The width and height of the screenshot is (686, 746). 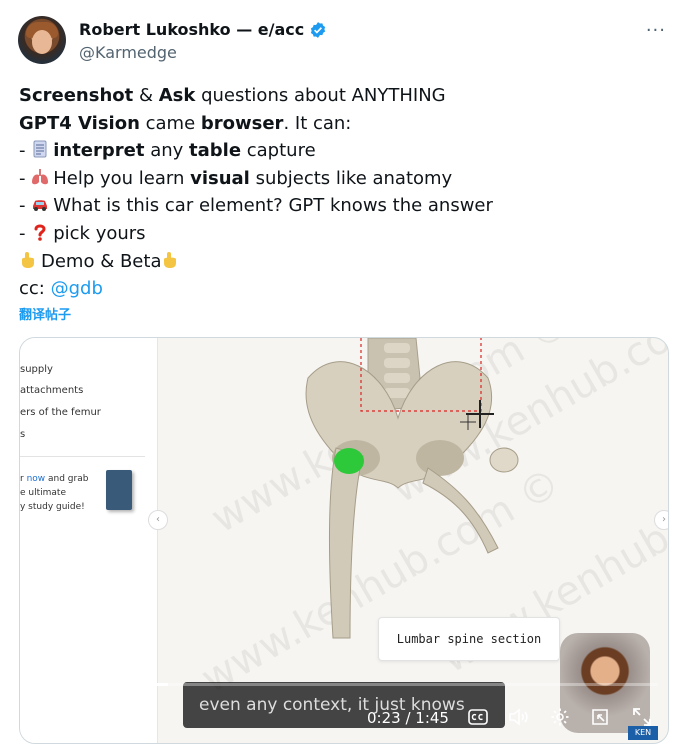 What do you see at coordinates (256, 234) in the screenshot?
I see `tweet-line: - pick yours` at bounding box center [256, 234].